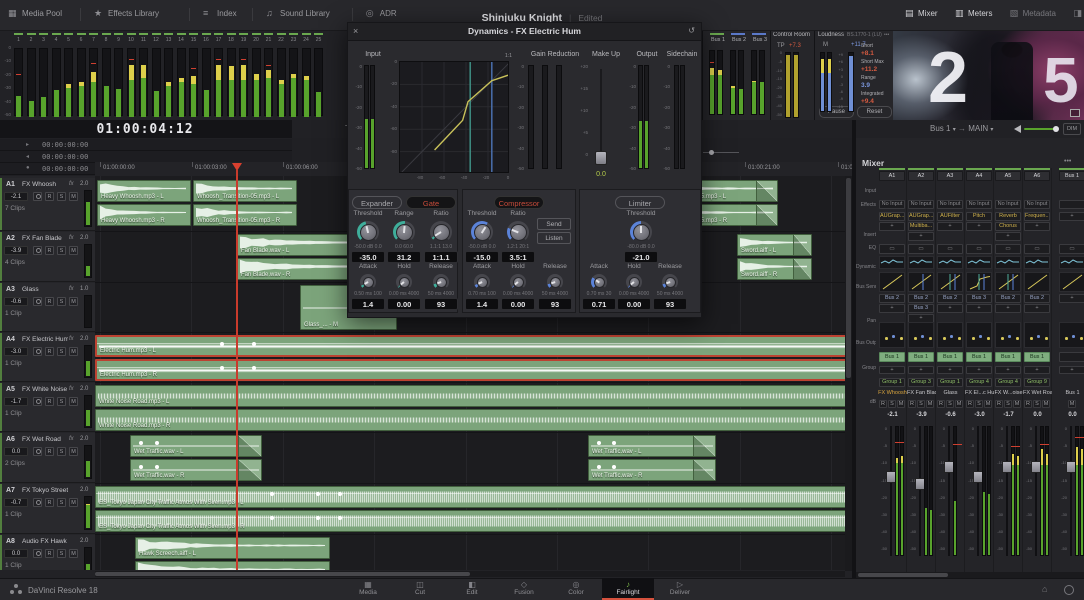  I want to click on monitor-volume-slider, so click(1041, 129).